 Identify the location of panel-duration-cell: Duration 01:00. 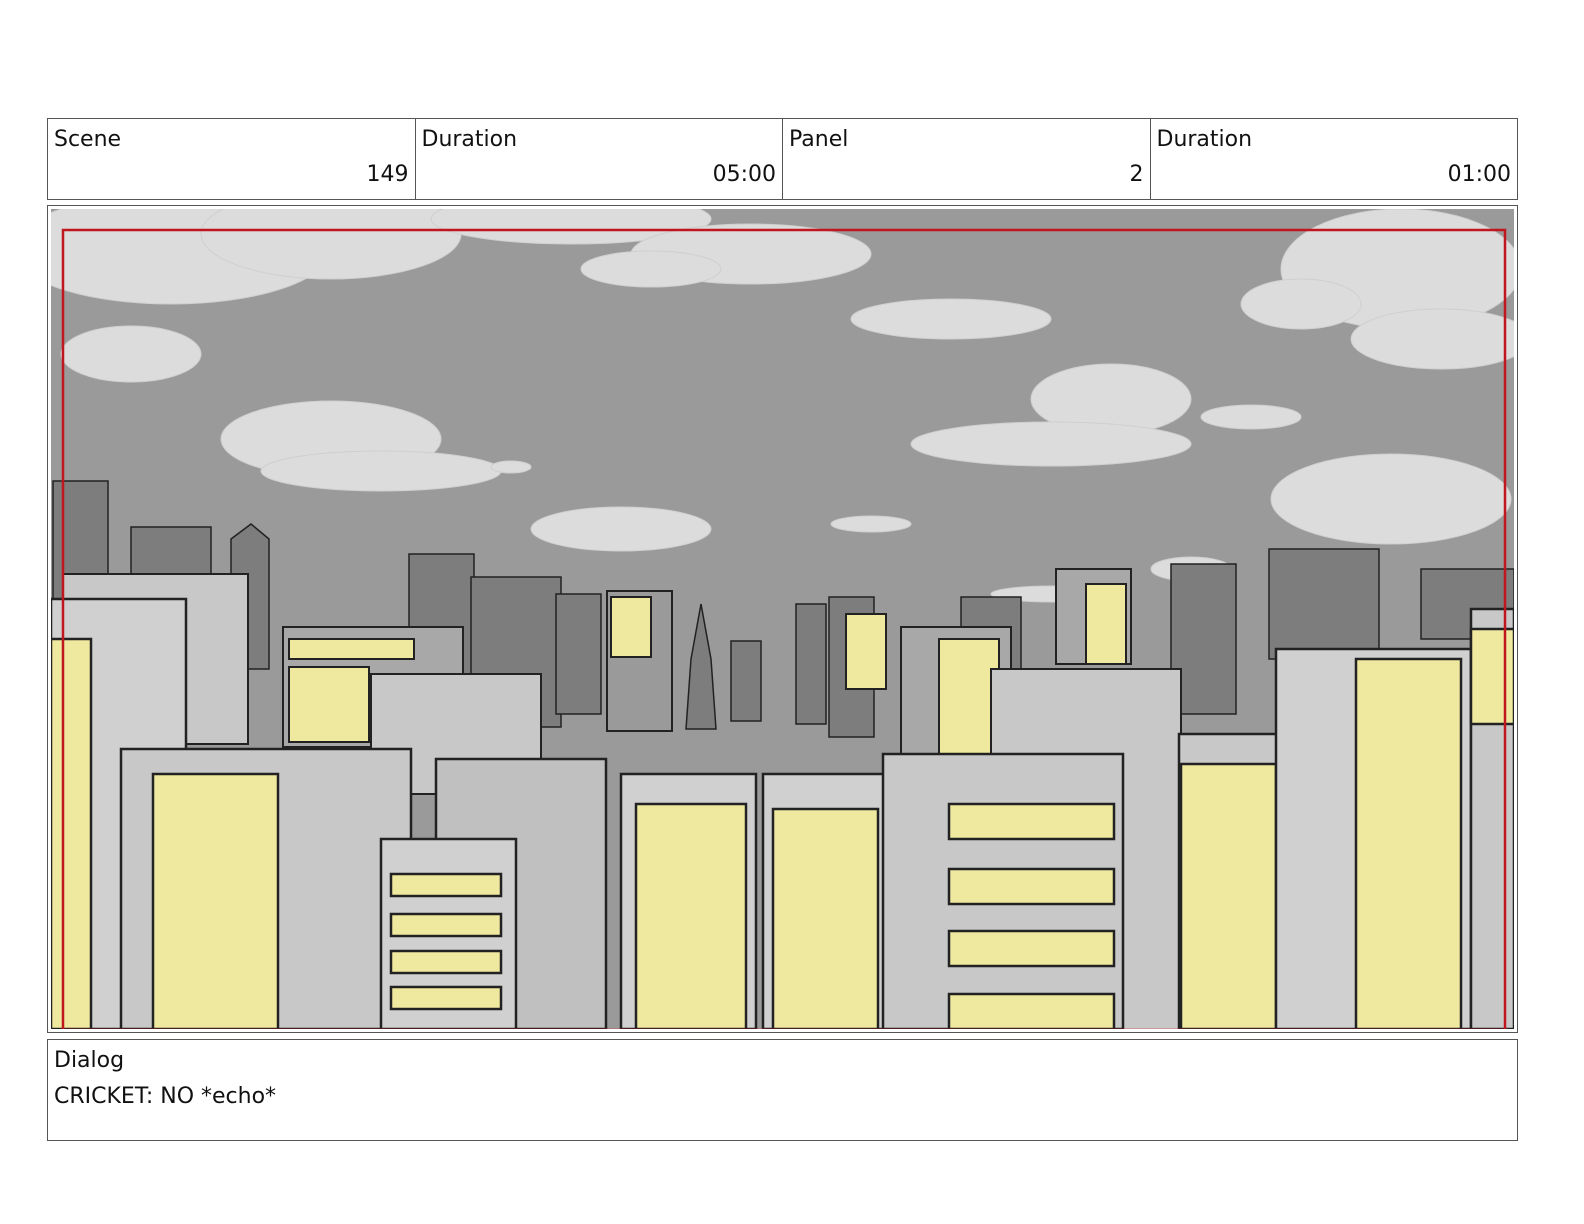
(1334, 159).